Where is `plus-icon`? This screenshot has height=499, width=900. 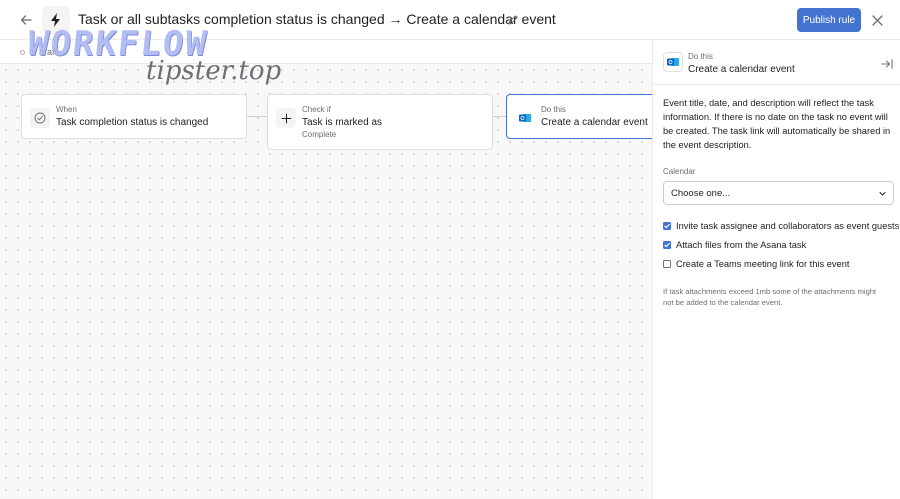 plus-icon is located at coordinates (286, 118).